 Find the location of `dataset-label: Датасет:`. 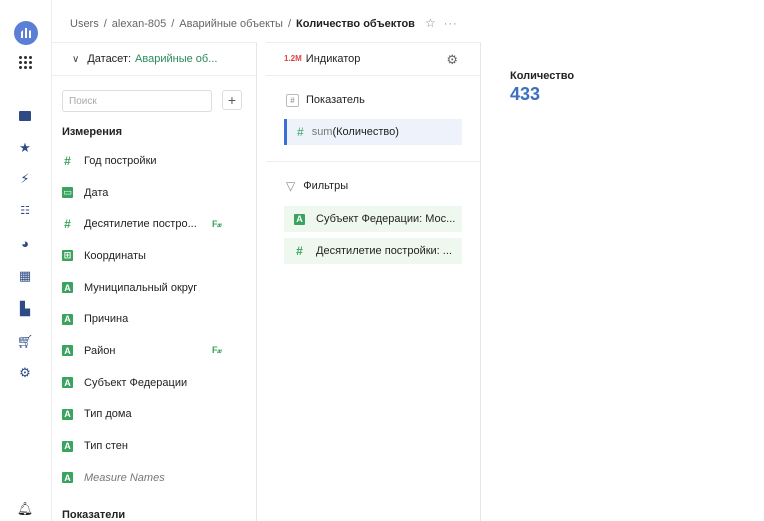

dataset-label: Датасет: is located at coordinates (109, 59).